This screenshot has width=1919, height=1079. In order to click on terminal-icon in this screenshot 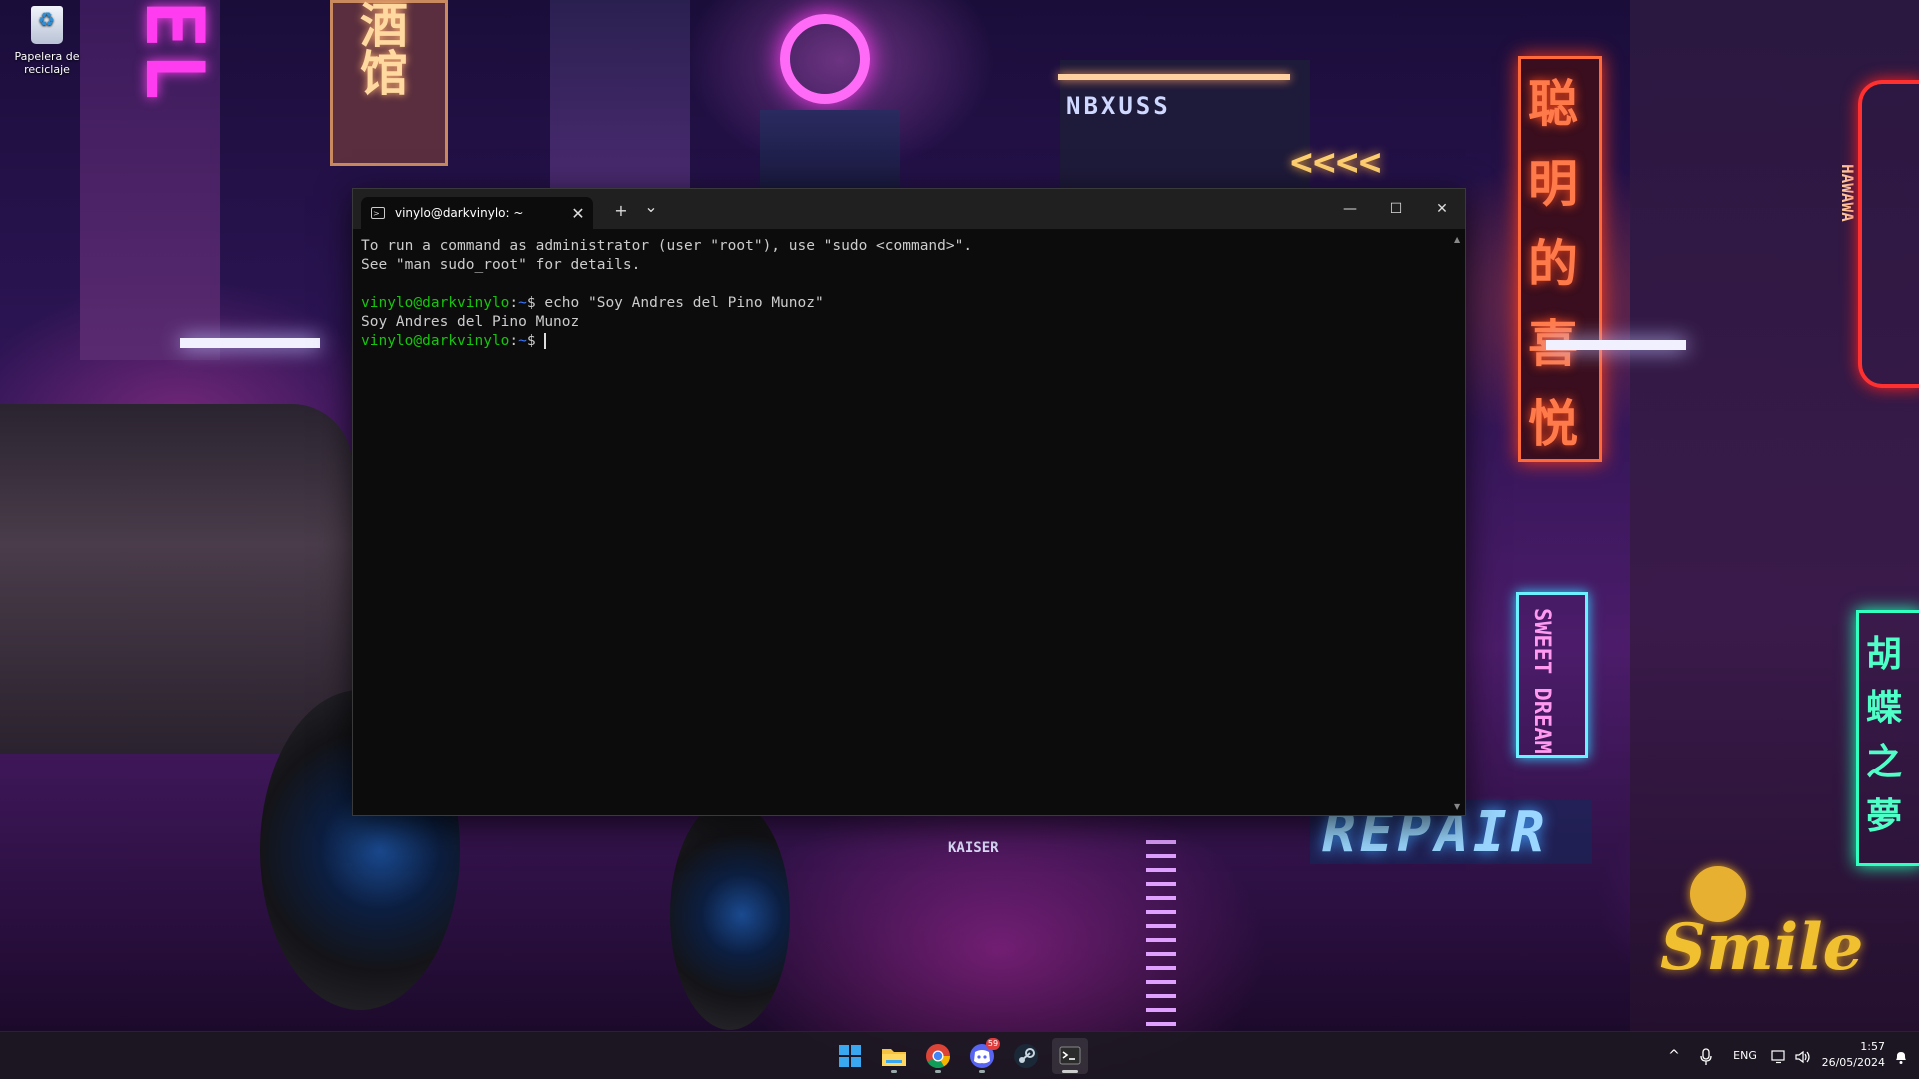, I will do `click(1070, 1055)`.